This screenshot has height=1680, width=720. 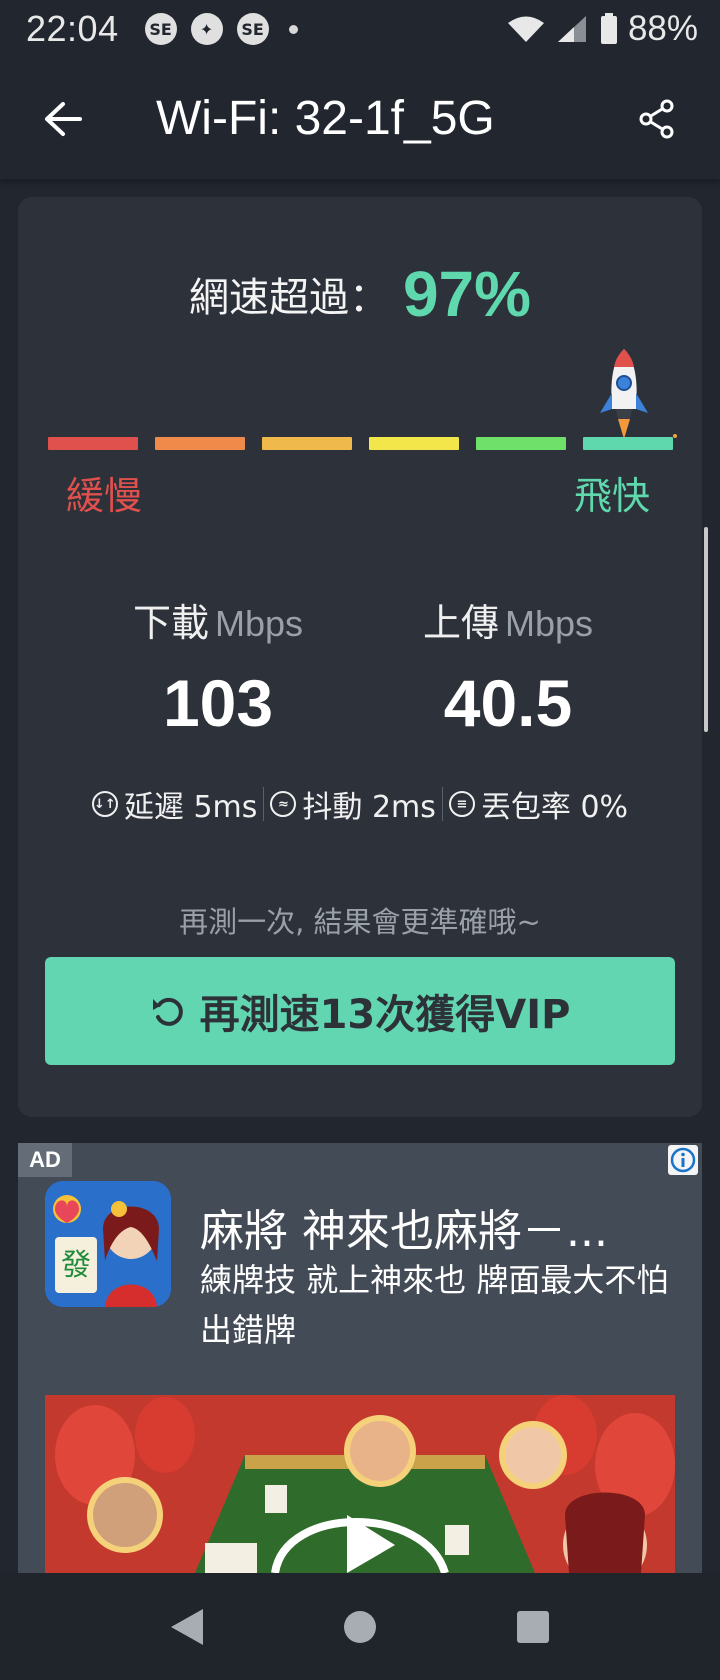 What do you see at coordinates (108, 1244) in the screenshot?
I see `ad-app-icon: 發` at bounding box center [108, 1244].